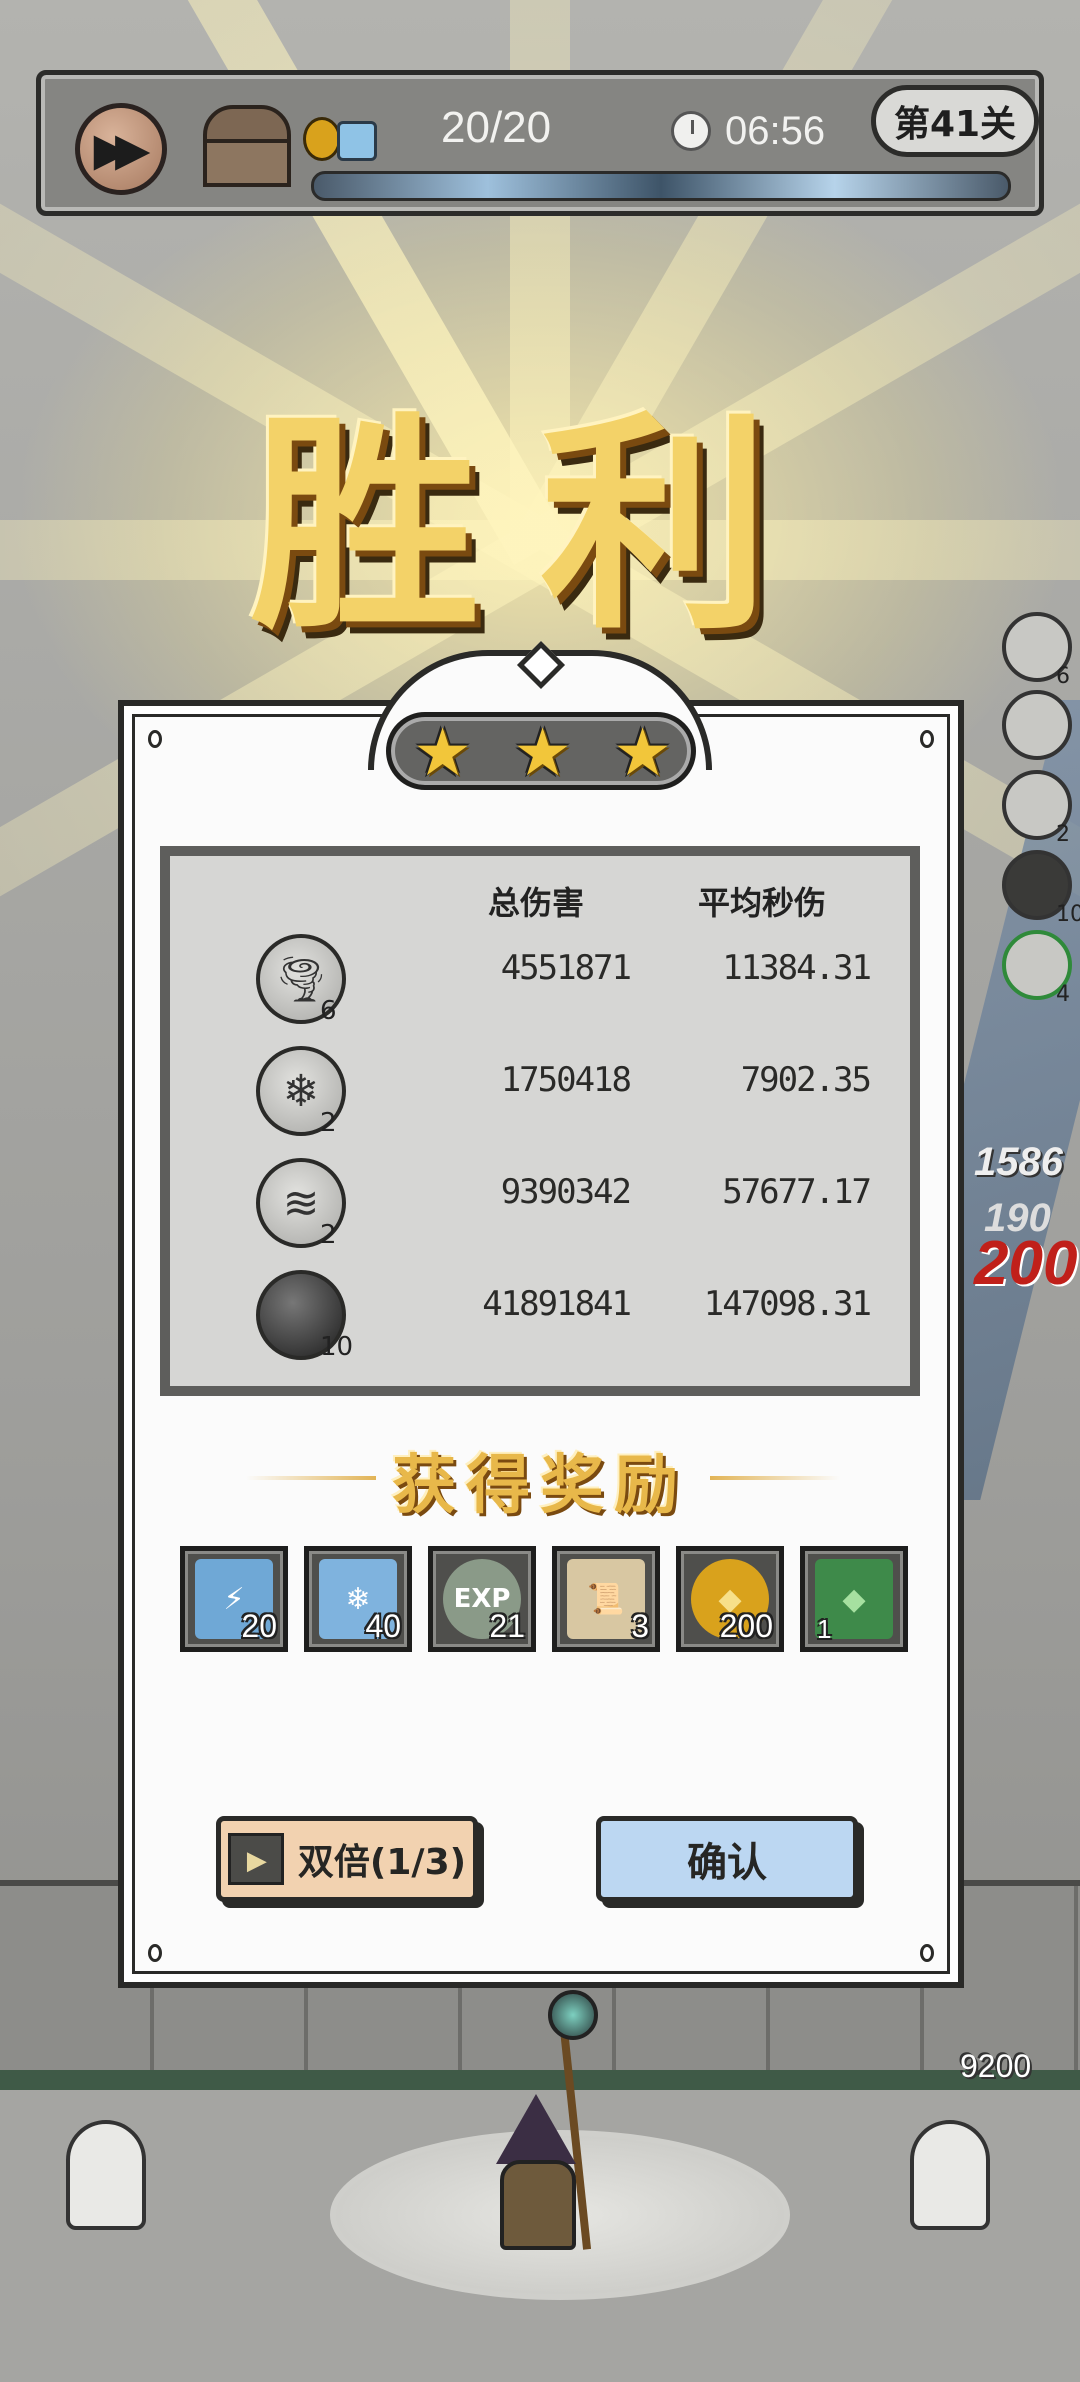  Describe the element at coordinates (1018, 1162) in the screenshot. I see `floating-damage: 1586` at that location.